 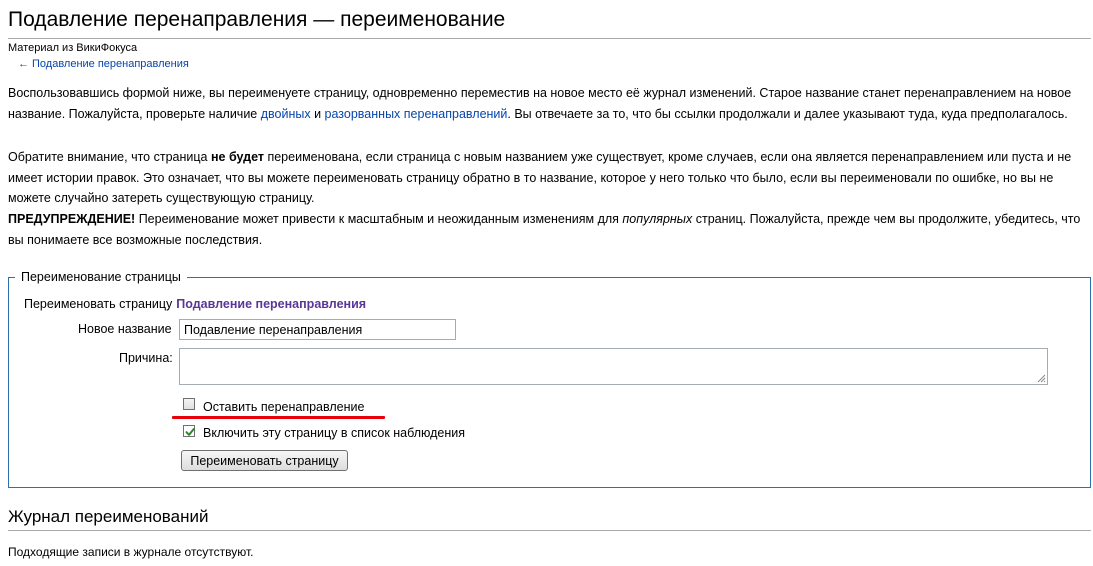 I want to click on warning-label: ПРЕДУПРЕЖДЕНИЕ!, so click(x=72, y=219).